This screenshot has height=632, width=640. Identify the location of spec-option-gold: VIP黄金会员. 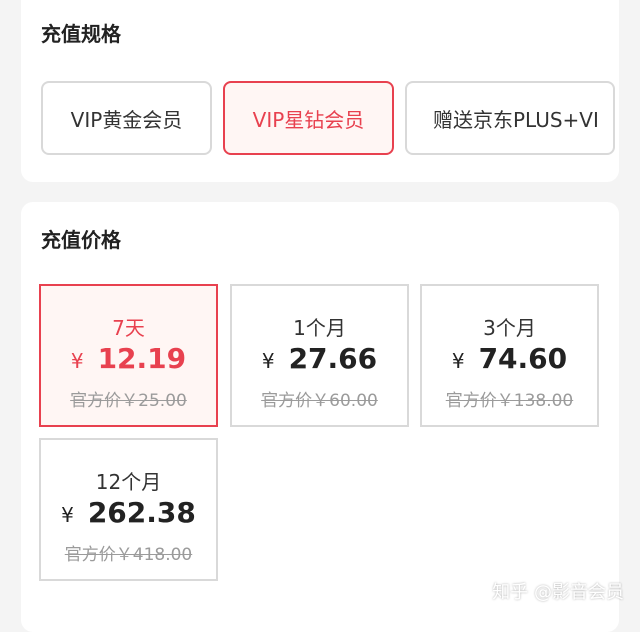
(126, 118).